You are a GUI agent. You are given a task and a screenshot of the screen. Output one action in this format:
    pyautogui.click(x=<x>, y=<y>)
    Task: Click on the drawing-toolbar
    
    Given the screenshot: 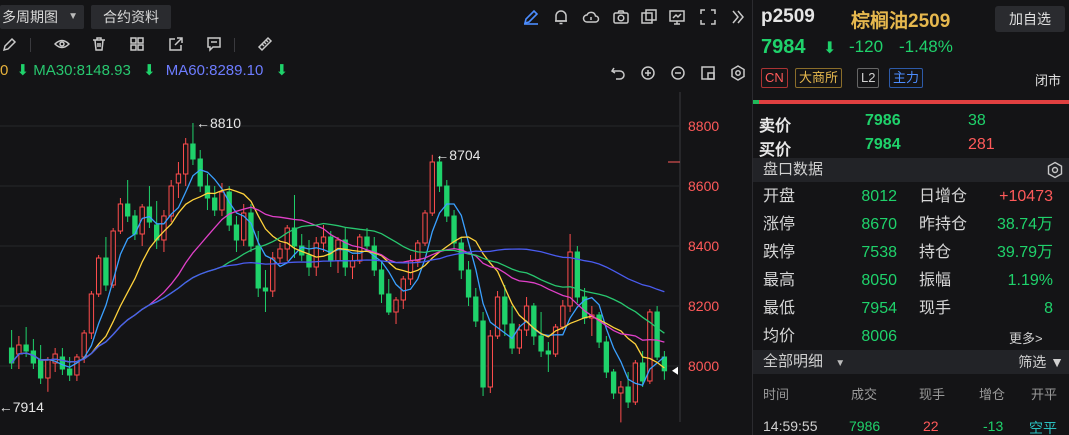 What is the action you would take?
    pyautogui.click(x=150, y=45)
    